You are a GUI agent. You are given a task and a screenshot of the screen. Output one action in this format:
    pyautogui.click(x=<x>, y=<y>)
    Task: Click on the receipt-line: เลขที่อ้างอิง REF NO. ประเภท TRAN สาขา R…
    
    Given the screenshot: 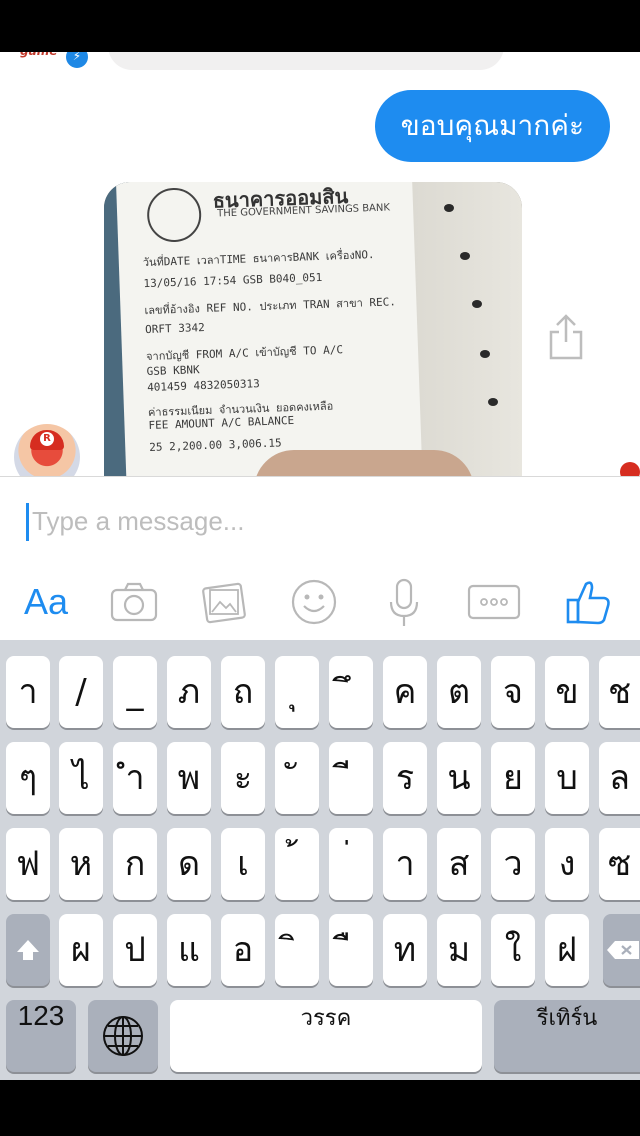 What is the action you would take?
    pyautogui.click(x=270, y=306)
    